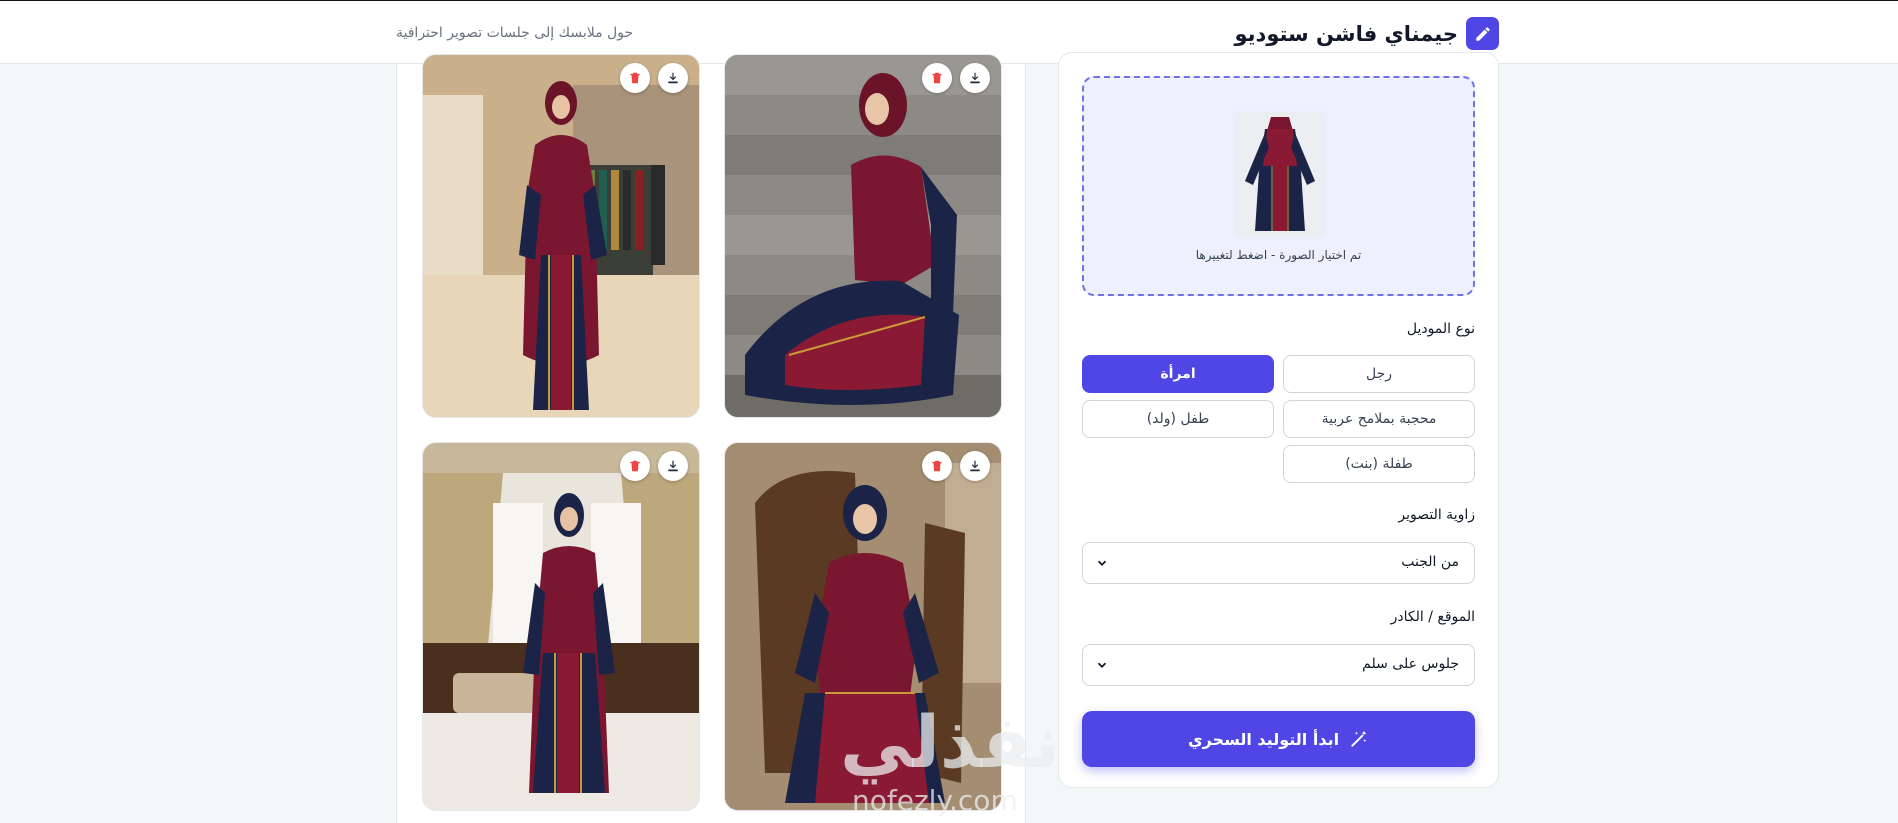 Image resolution: width=1898 pixels, height=823 pixels. What do you see at coordinates (1379, 419) in the screenshot?
I see `model-type-option-hijabi-arab: محجبة بملامح عربية` at bounding box center [1379, 419].